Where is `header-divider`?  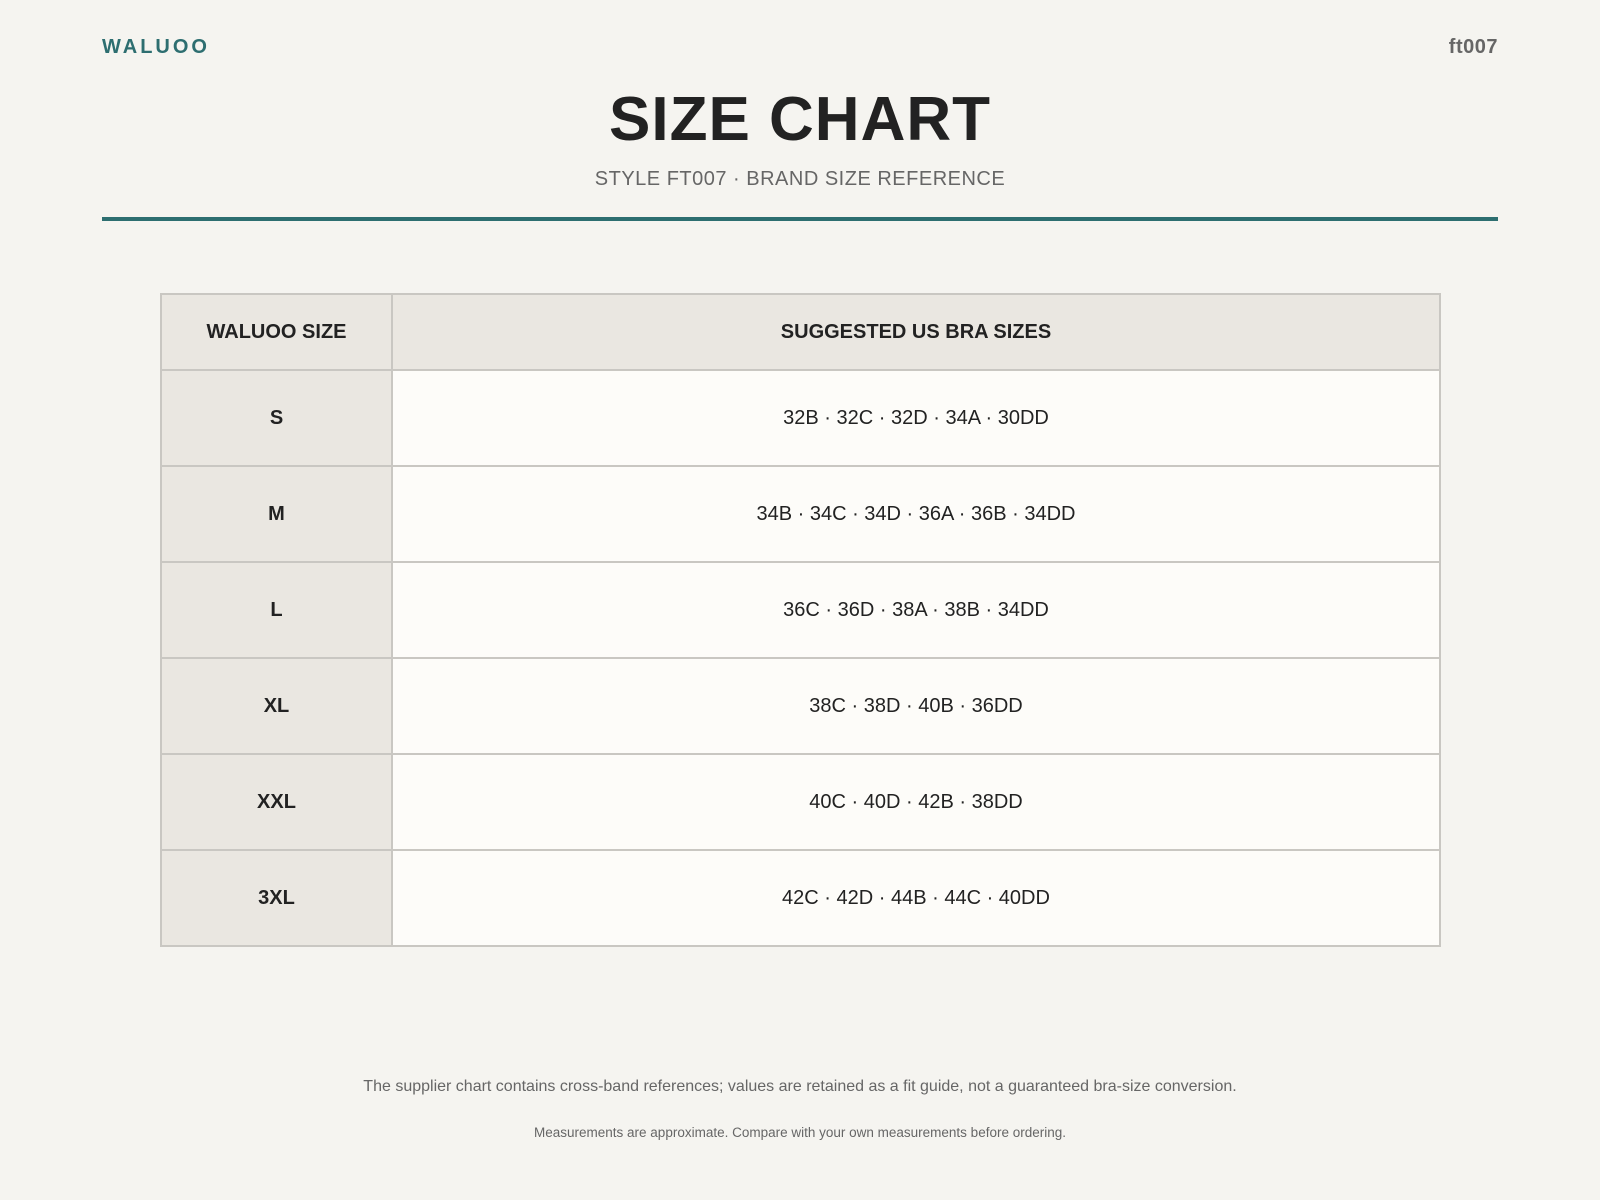
header-divider is located at coordinates (800, 219).